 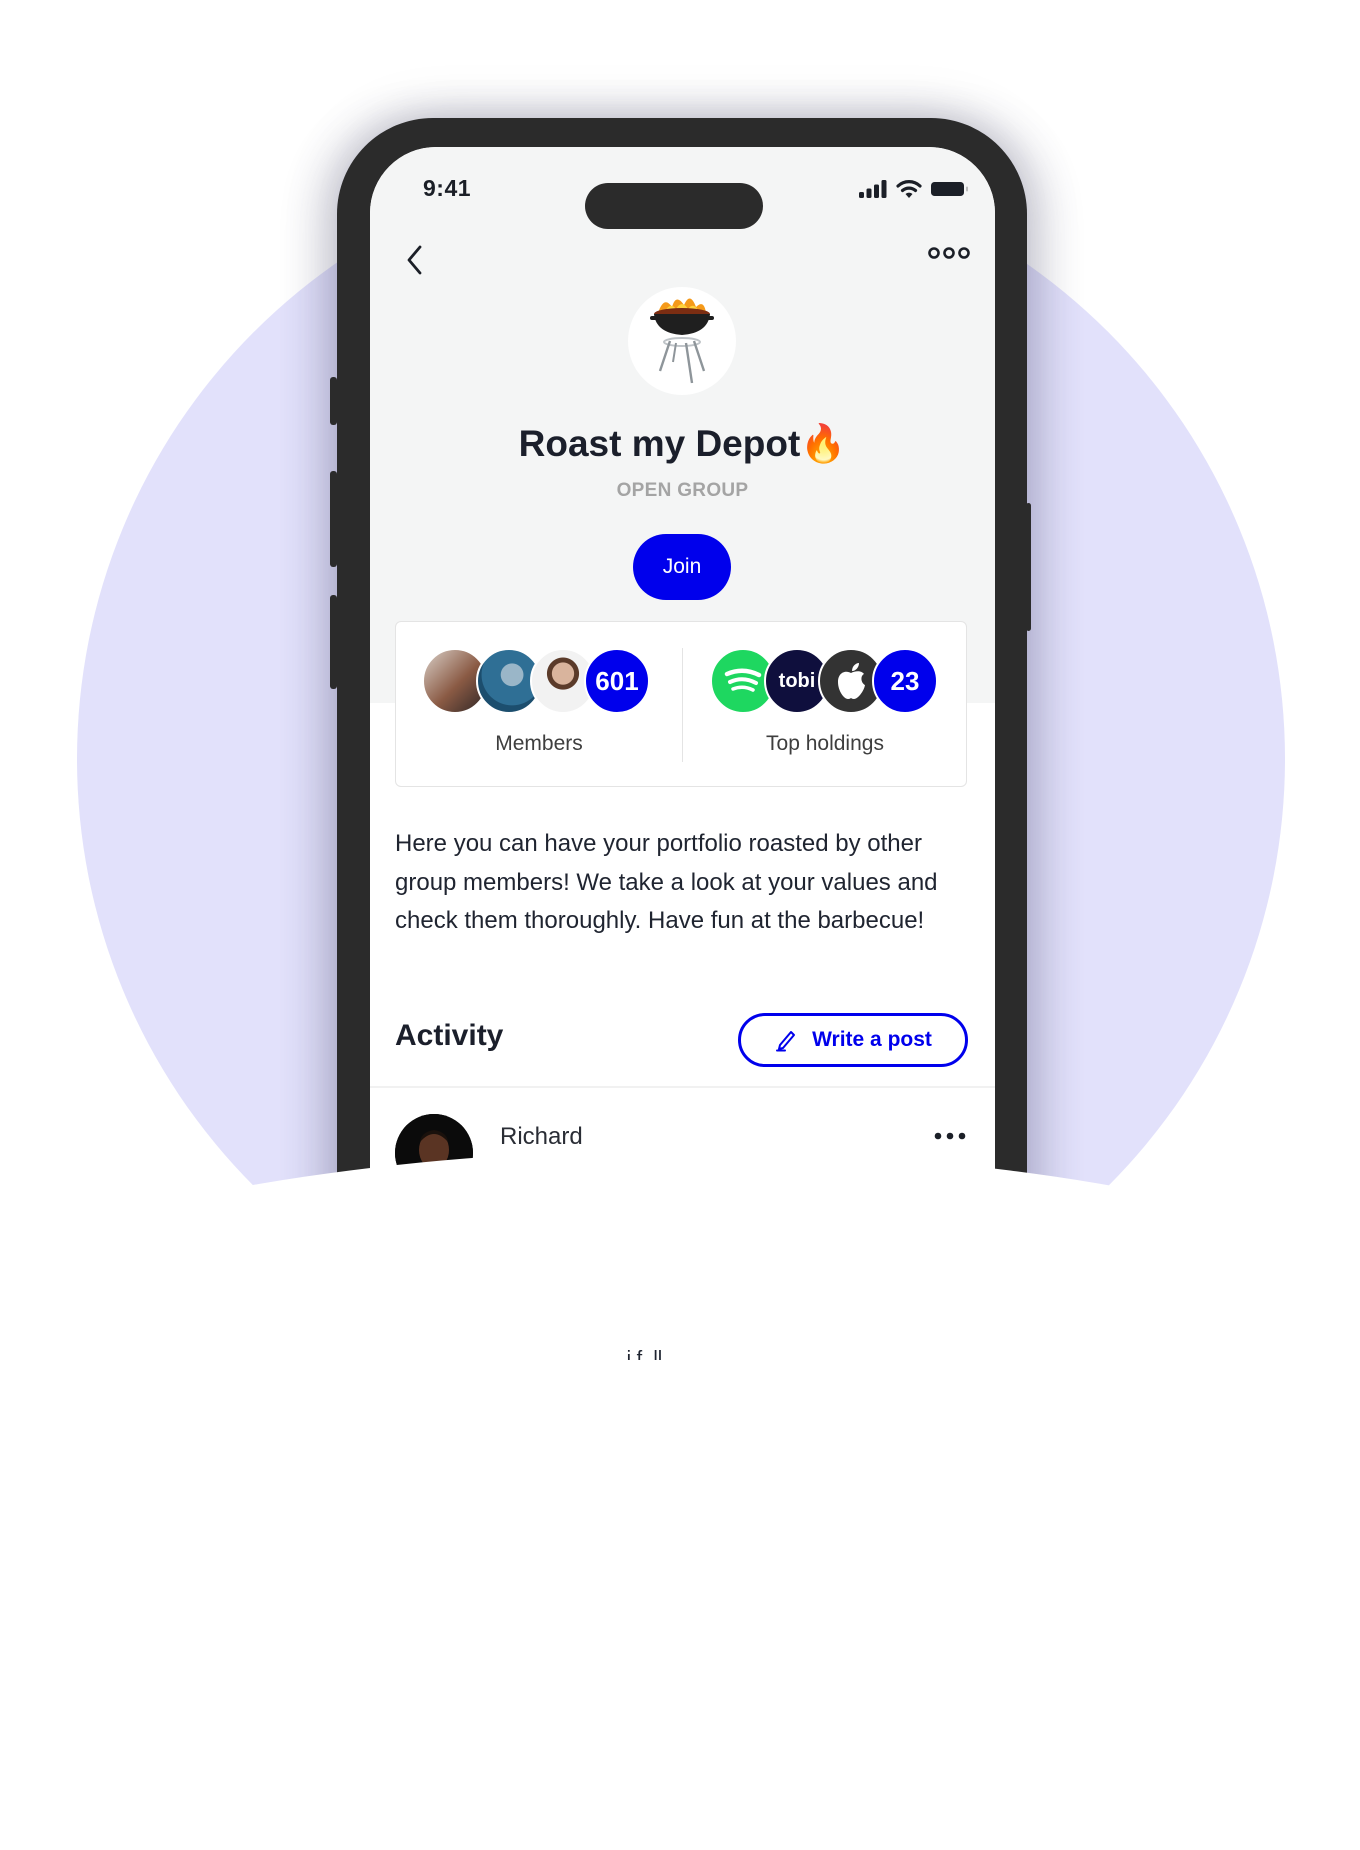 I want to click on group-title: Roast my Depot🔥, so click(x=682, y=444).